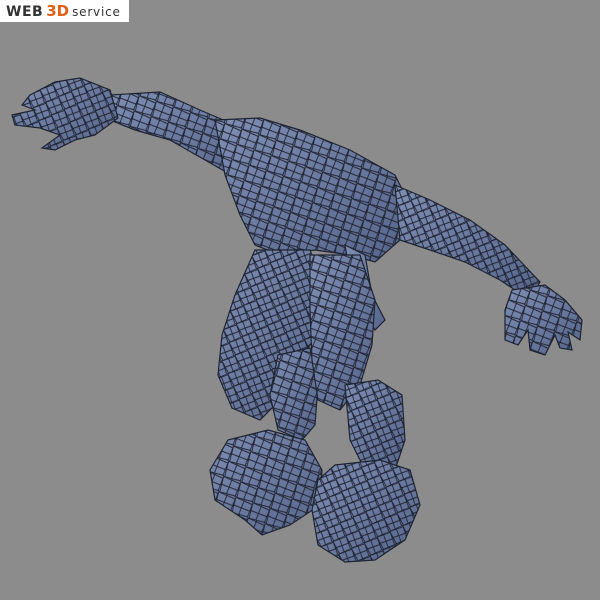 This screenshot has height=600, width=600. I want to click on left-leg, so click(271, 345).